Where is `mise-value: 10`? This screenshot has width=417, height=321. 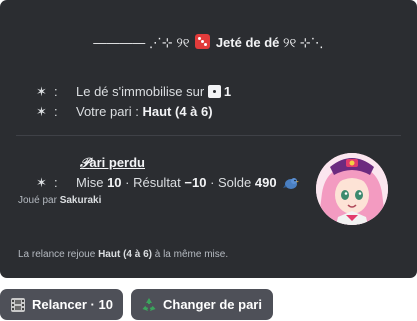
mise-value: 10 is located at coordinates (114, 182).